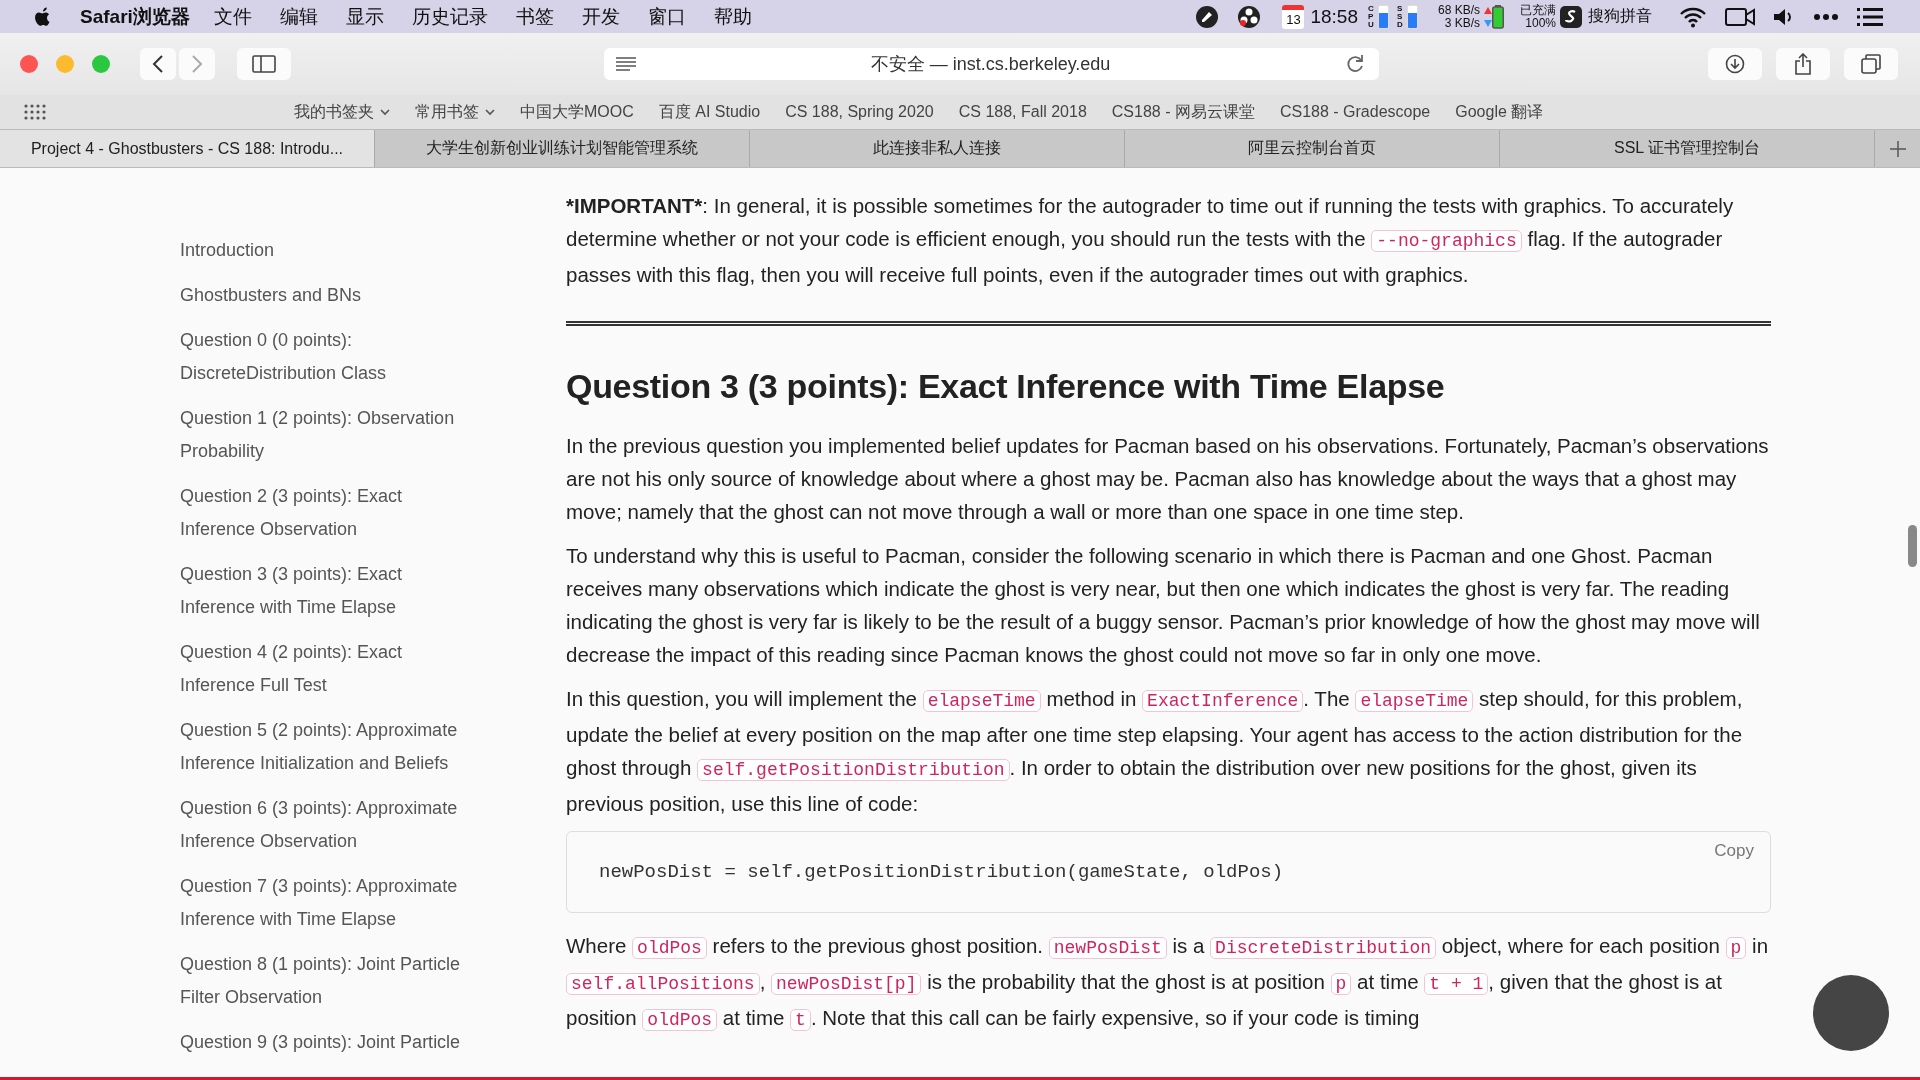 This screenshot has width=1920, height=1080. Describe the element at coordinates (1458, 10) in the screenshot. I see `upload-rate: 68 KB/s` at that location.